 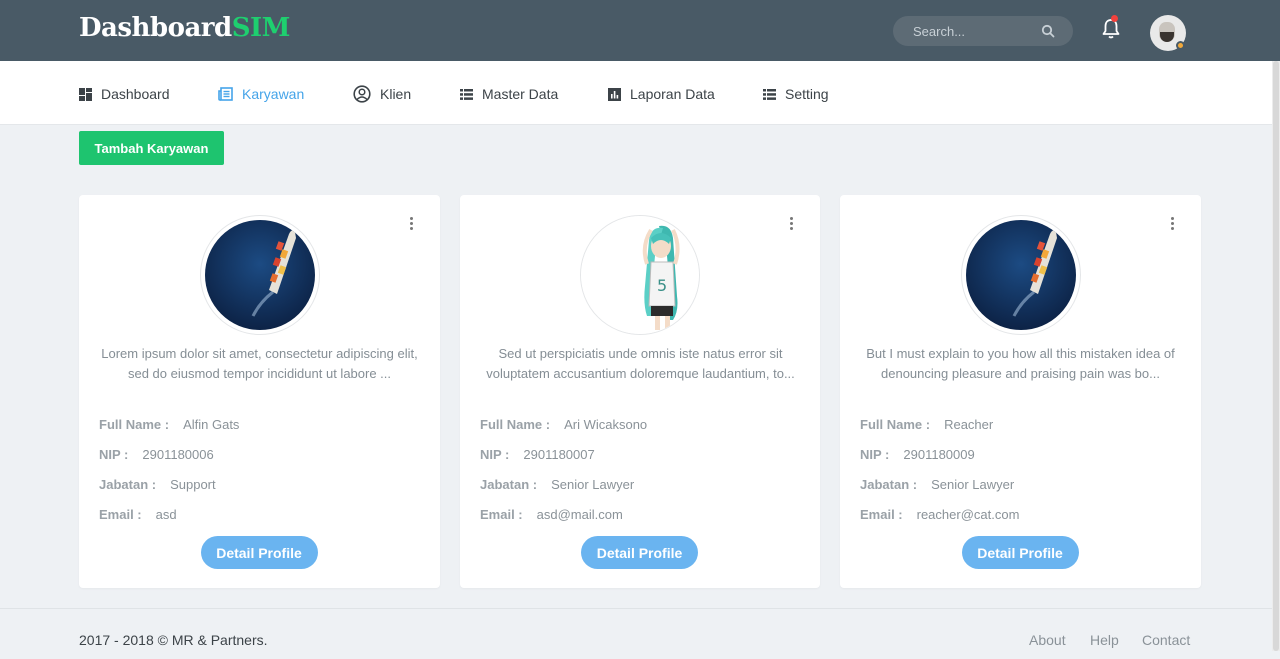 I want to click on field-value: reacher@cat.com, so click(x=968, y=514).